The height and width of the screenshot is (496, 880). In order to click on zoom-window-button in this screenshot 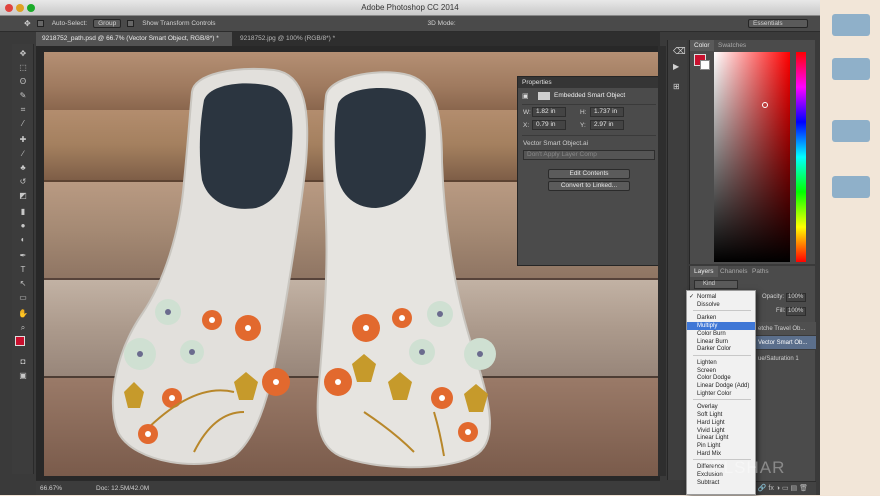, I will do `click(31, 8)`.